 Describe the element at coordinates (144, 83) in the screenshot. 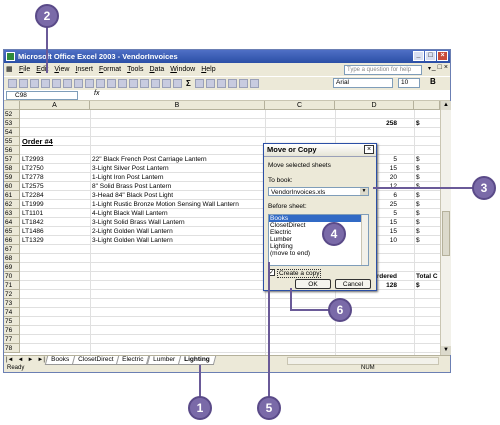

I see `format-painter-icon` at that location.